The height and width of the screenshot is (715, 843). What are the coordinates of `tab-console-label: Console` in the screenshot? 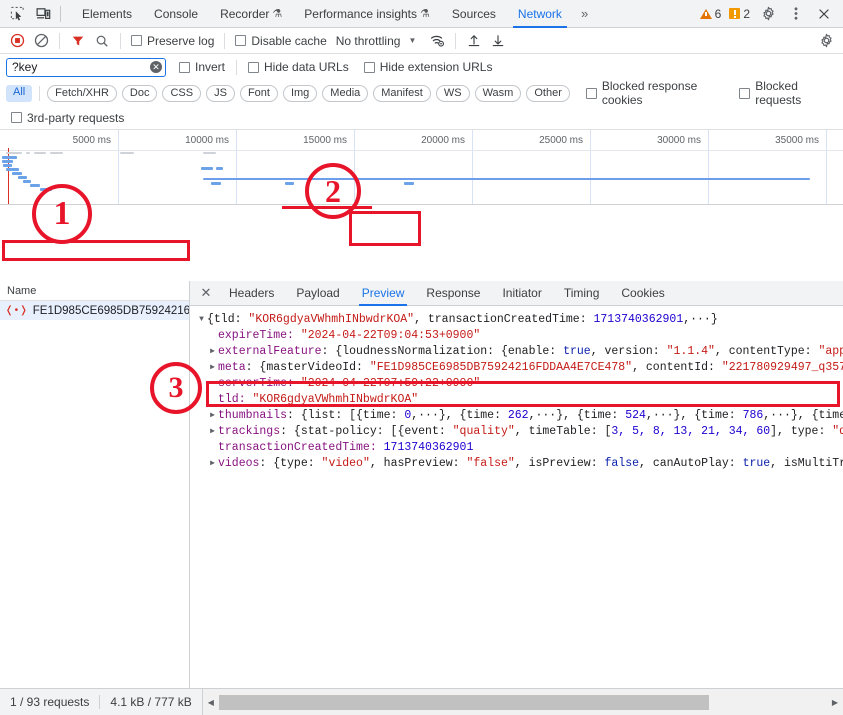 It's located at (176, 13).